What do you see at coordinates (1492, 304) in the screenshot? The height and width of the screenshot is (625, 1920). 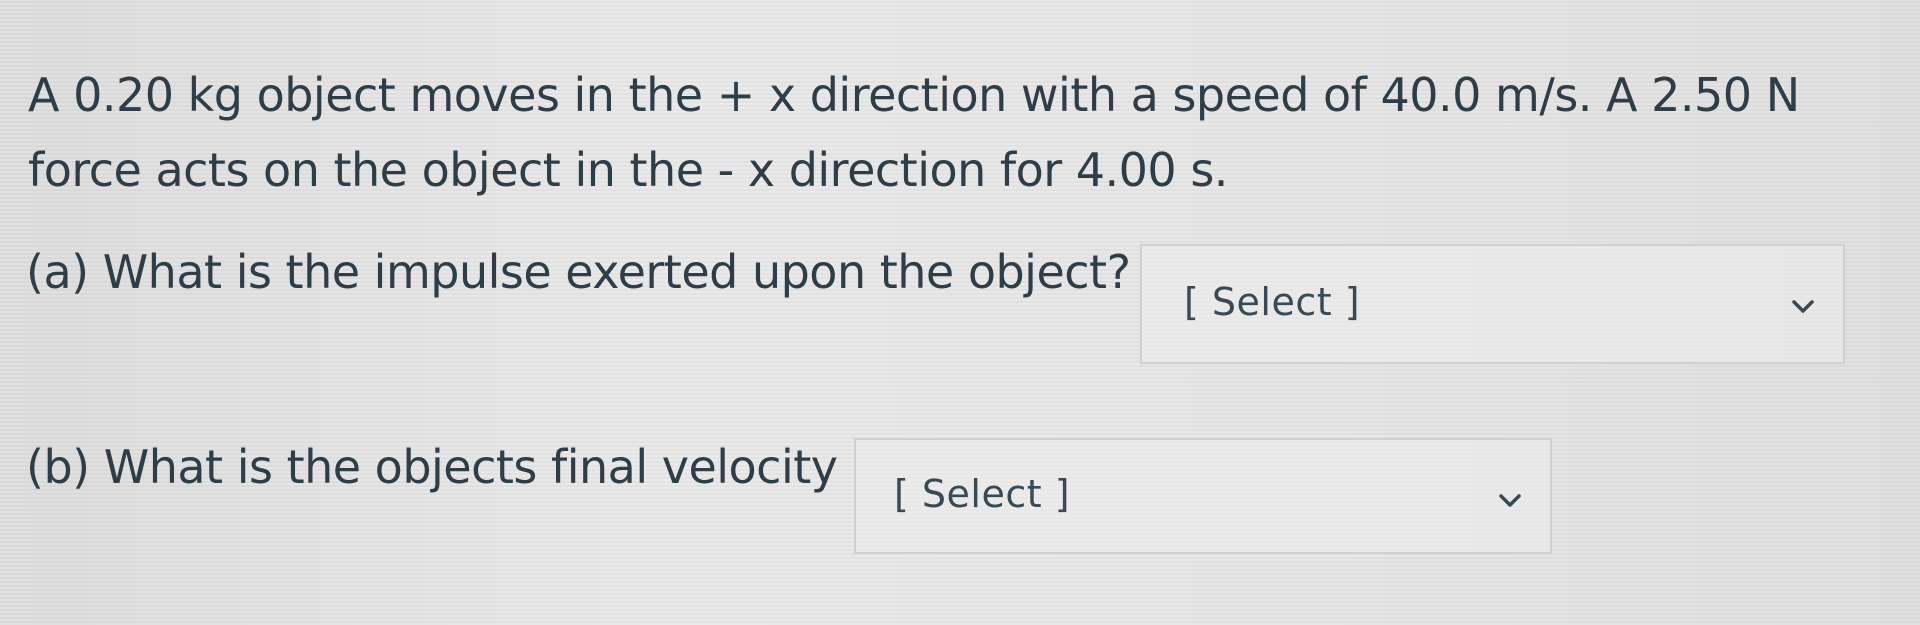 I see `part-a-answer-select: [ Select ]` at bounding box center [1492, 304].